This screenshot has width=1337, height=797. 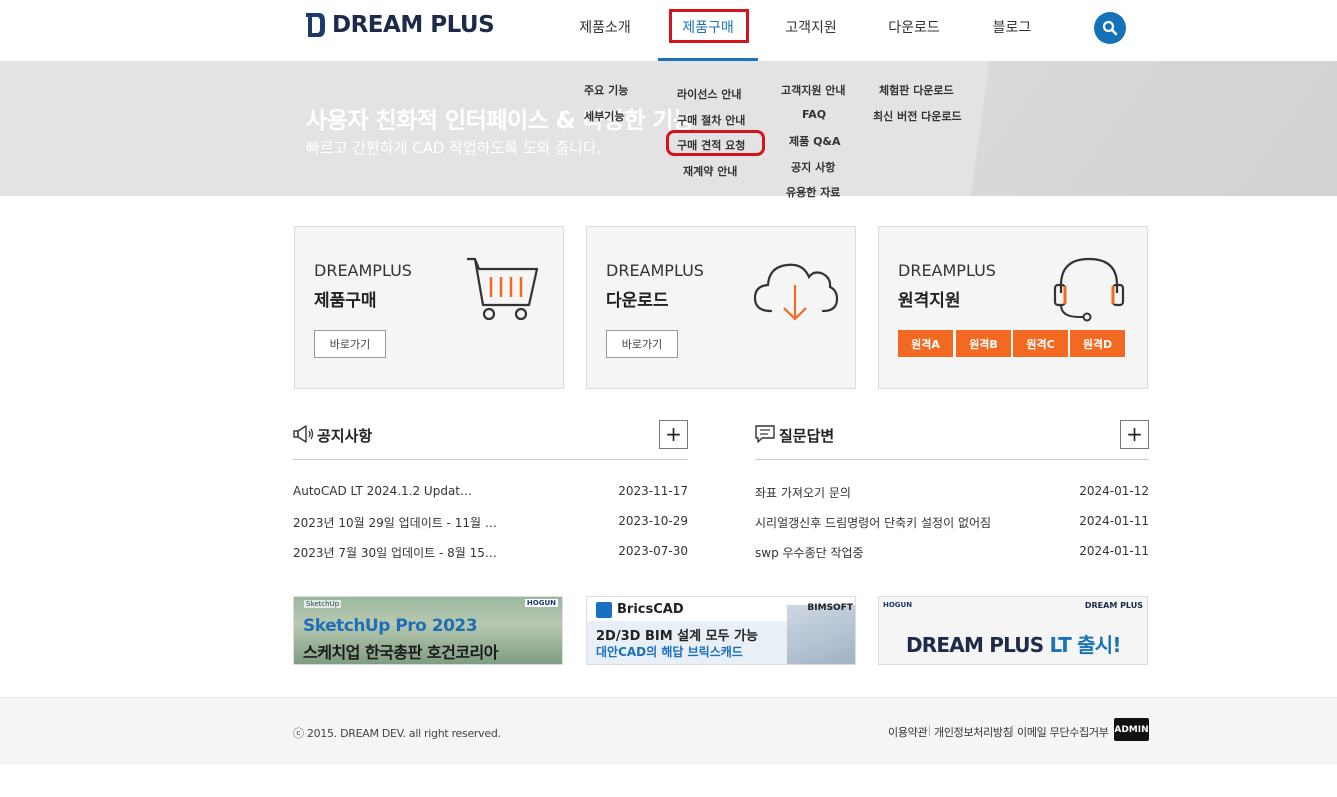 What do you see at coordinates (710, 171) in the screenshot?
I see `menu-renewal-info: 재계약 안내` at bounding box center [710, 171].